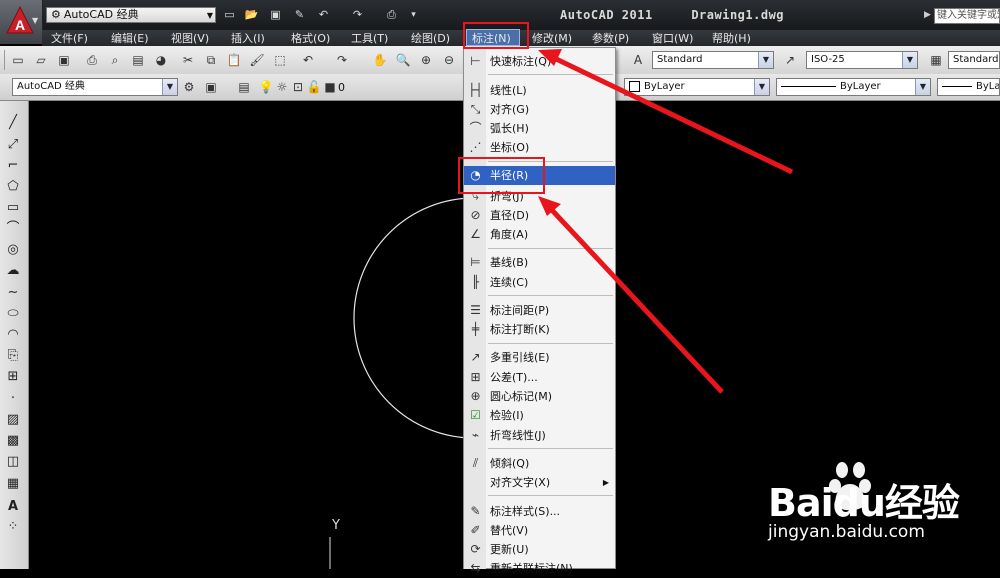 The image size is (1000, 578). I want to click on watermark-url: jingyan.baidu.com, so click(846, 532).